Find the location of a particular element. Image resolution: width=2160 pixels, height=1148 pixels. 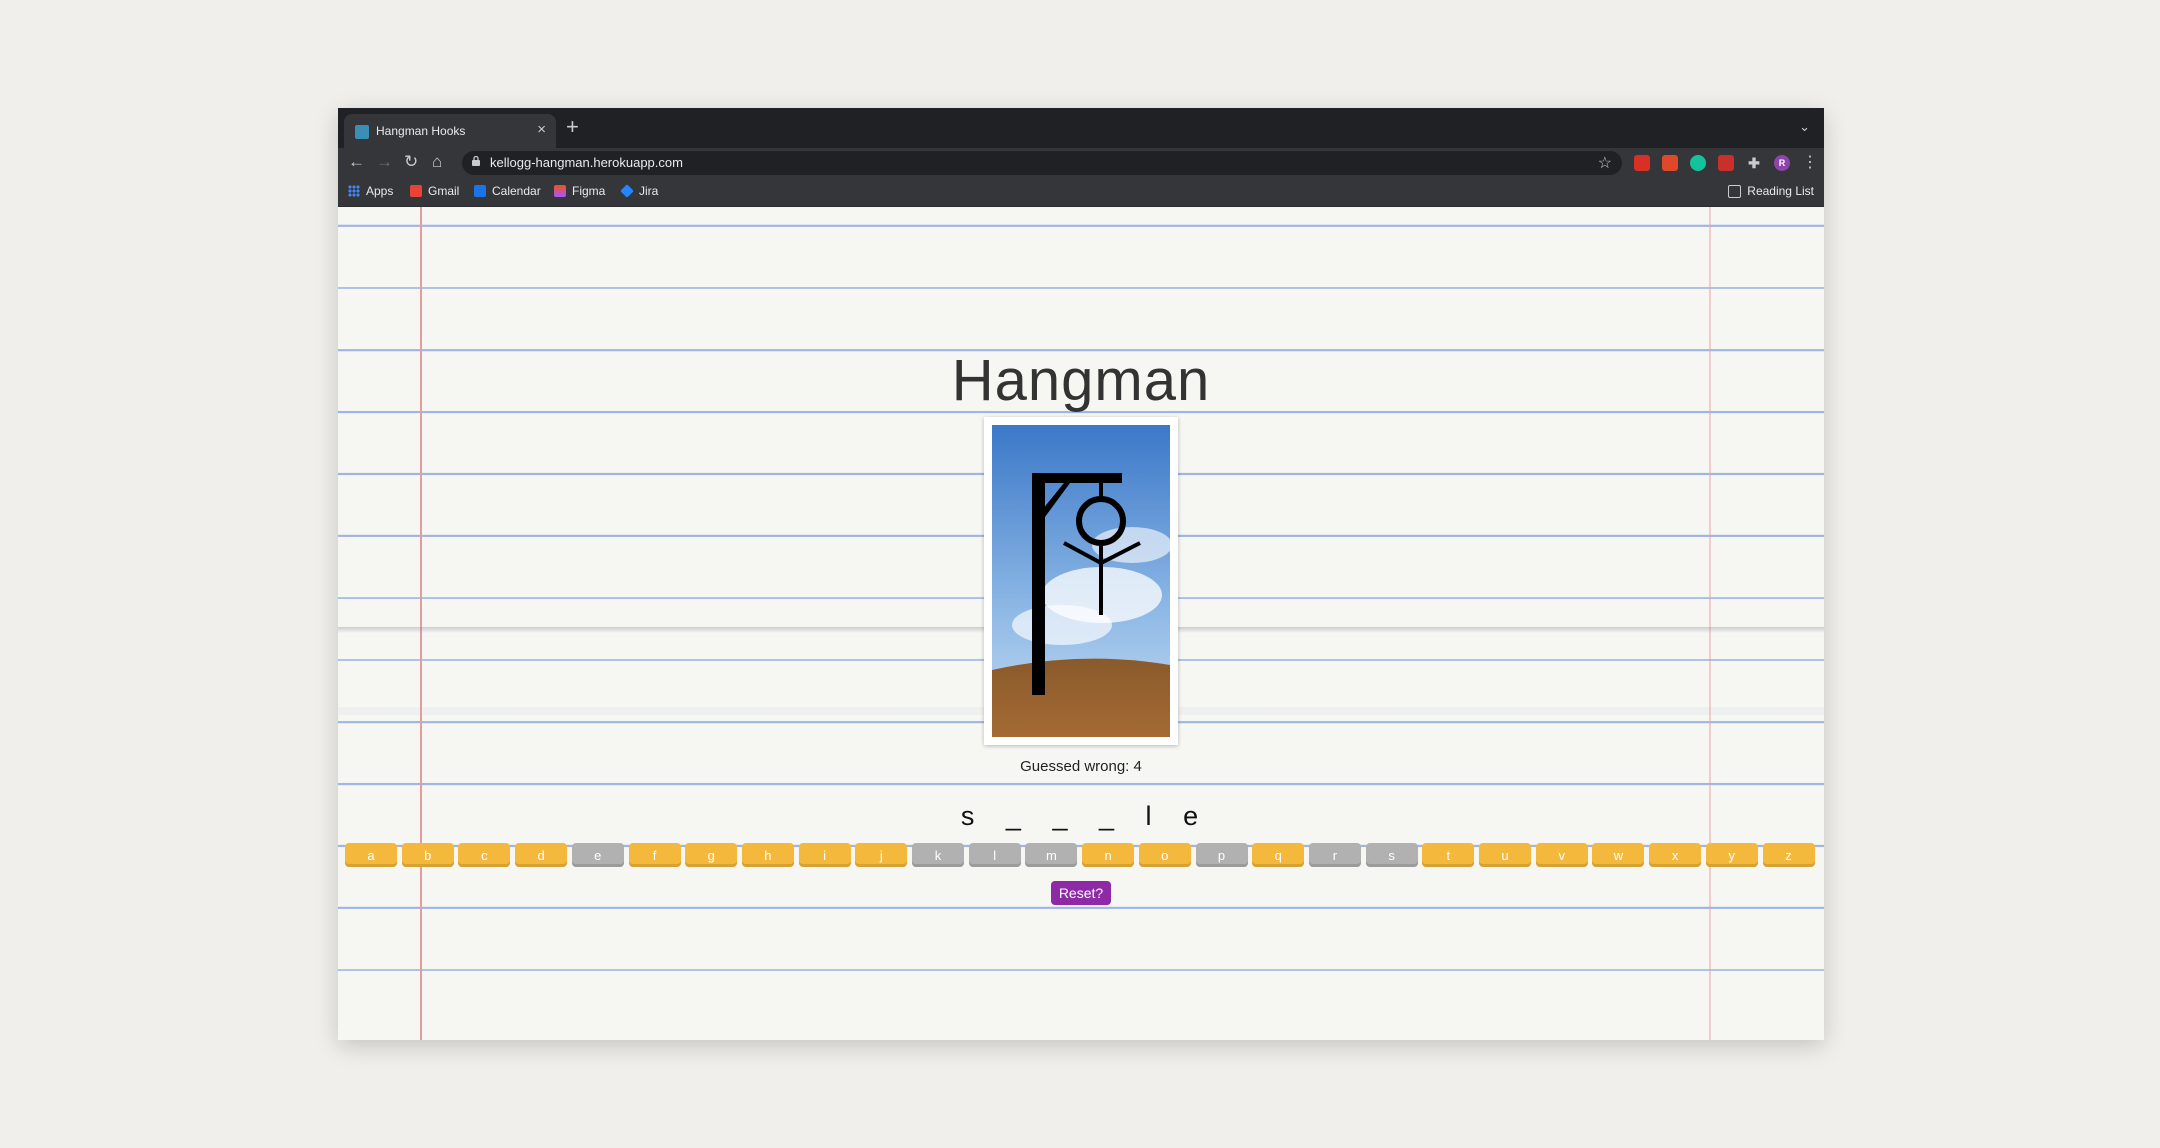

hangman-drawing is located at coordinates (1081, 581).